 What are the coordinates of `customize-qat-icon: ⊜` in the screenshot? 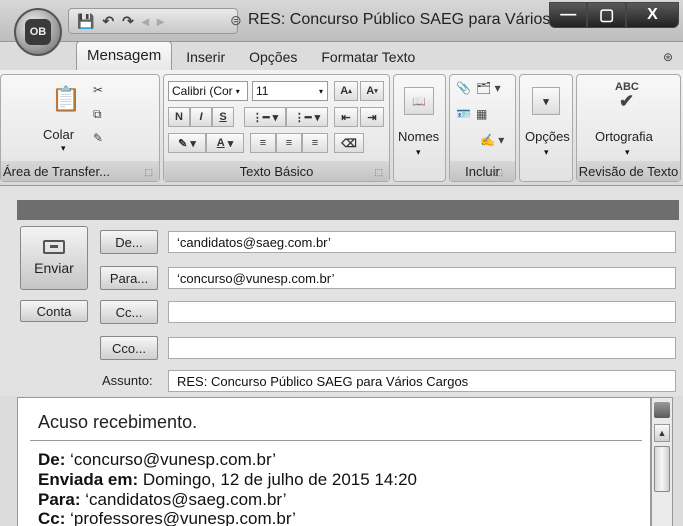 It's located at (236, 20).